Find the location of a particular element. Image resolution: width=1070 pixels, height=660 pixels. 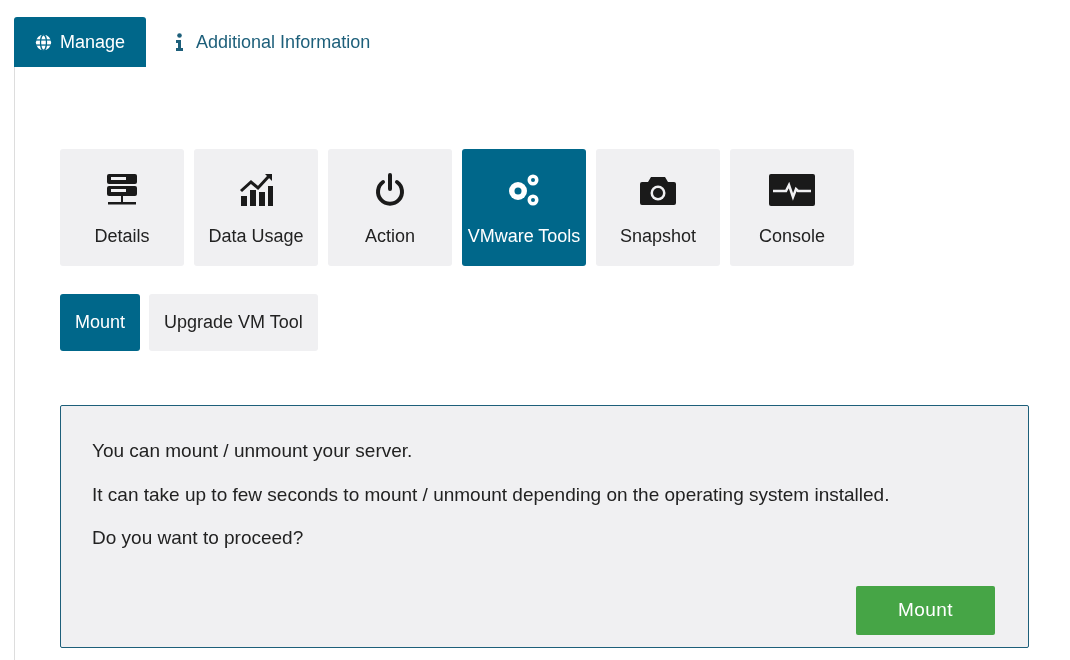

sub-tab: Mount is located at coordinates (100, 322).